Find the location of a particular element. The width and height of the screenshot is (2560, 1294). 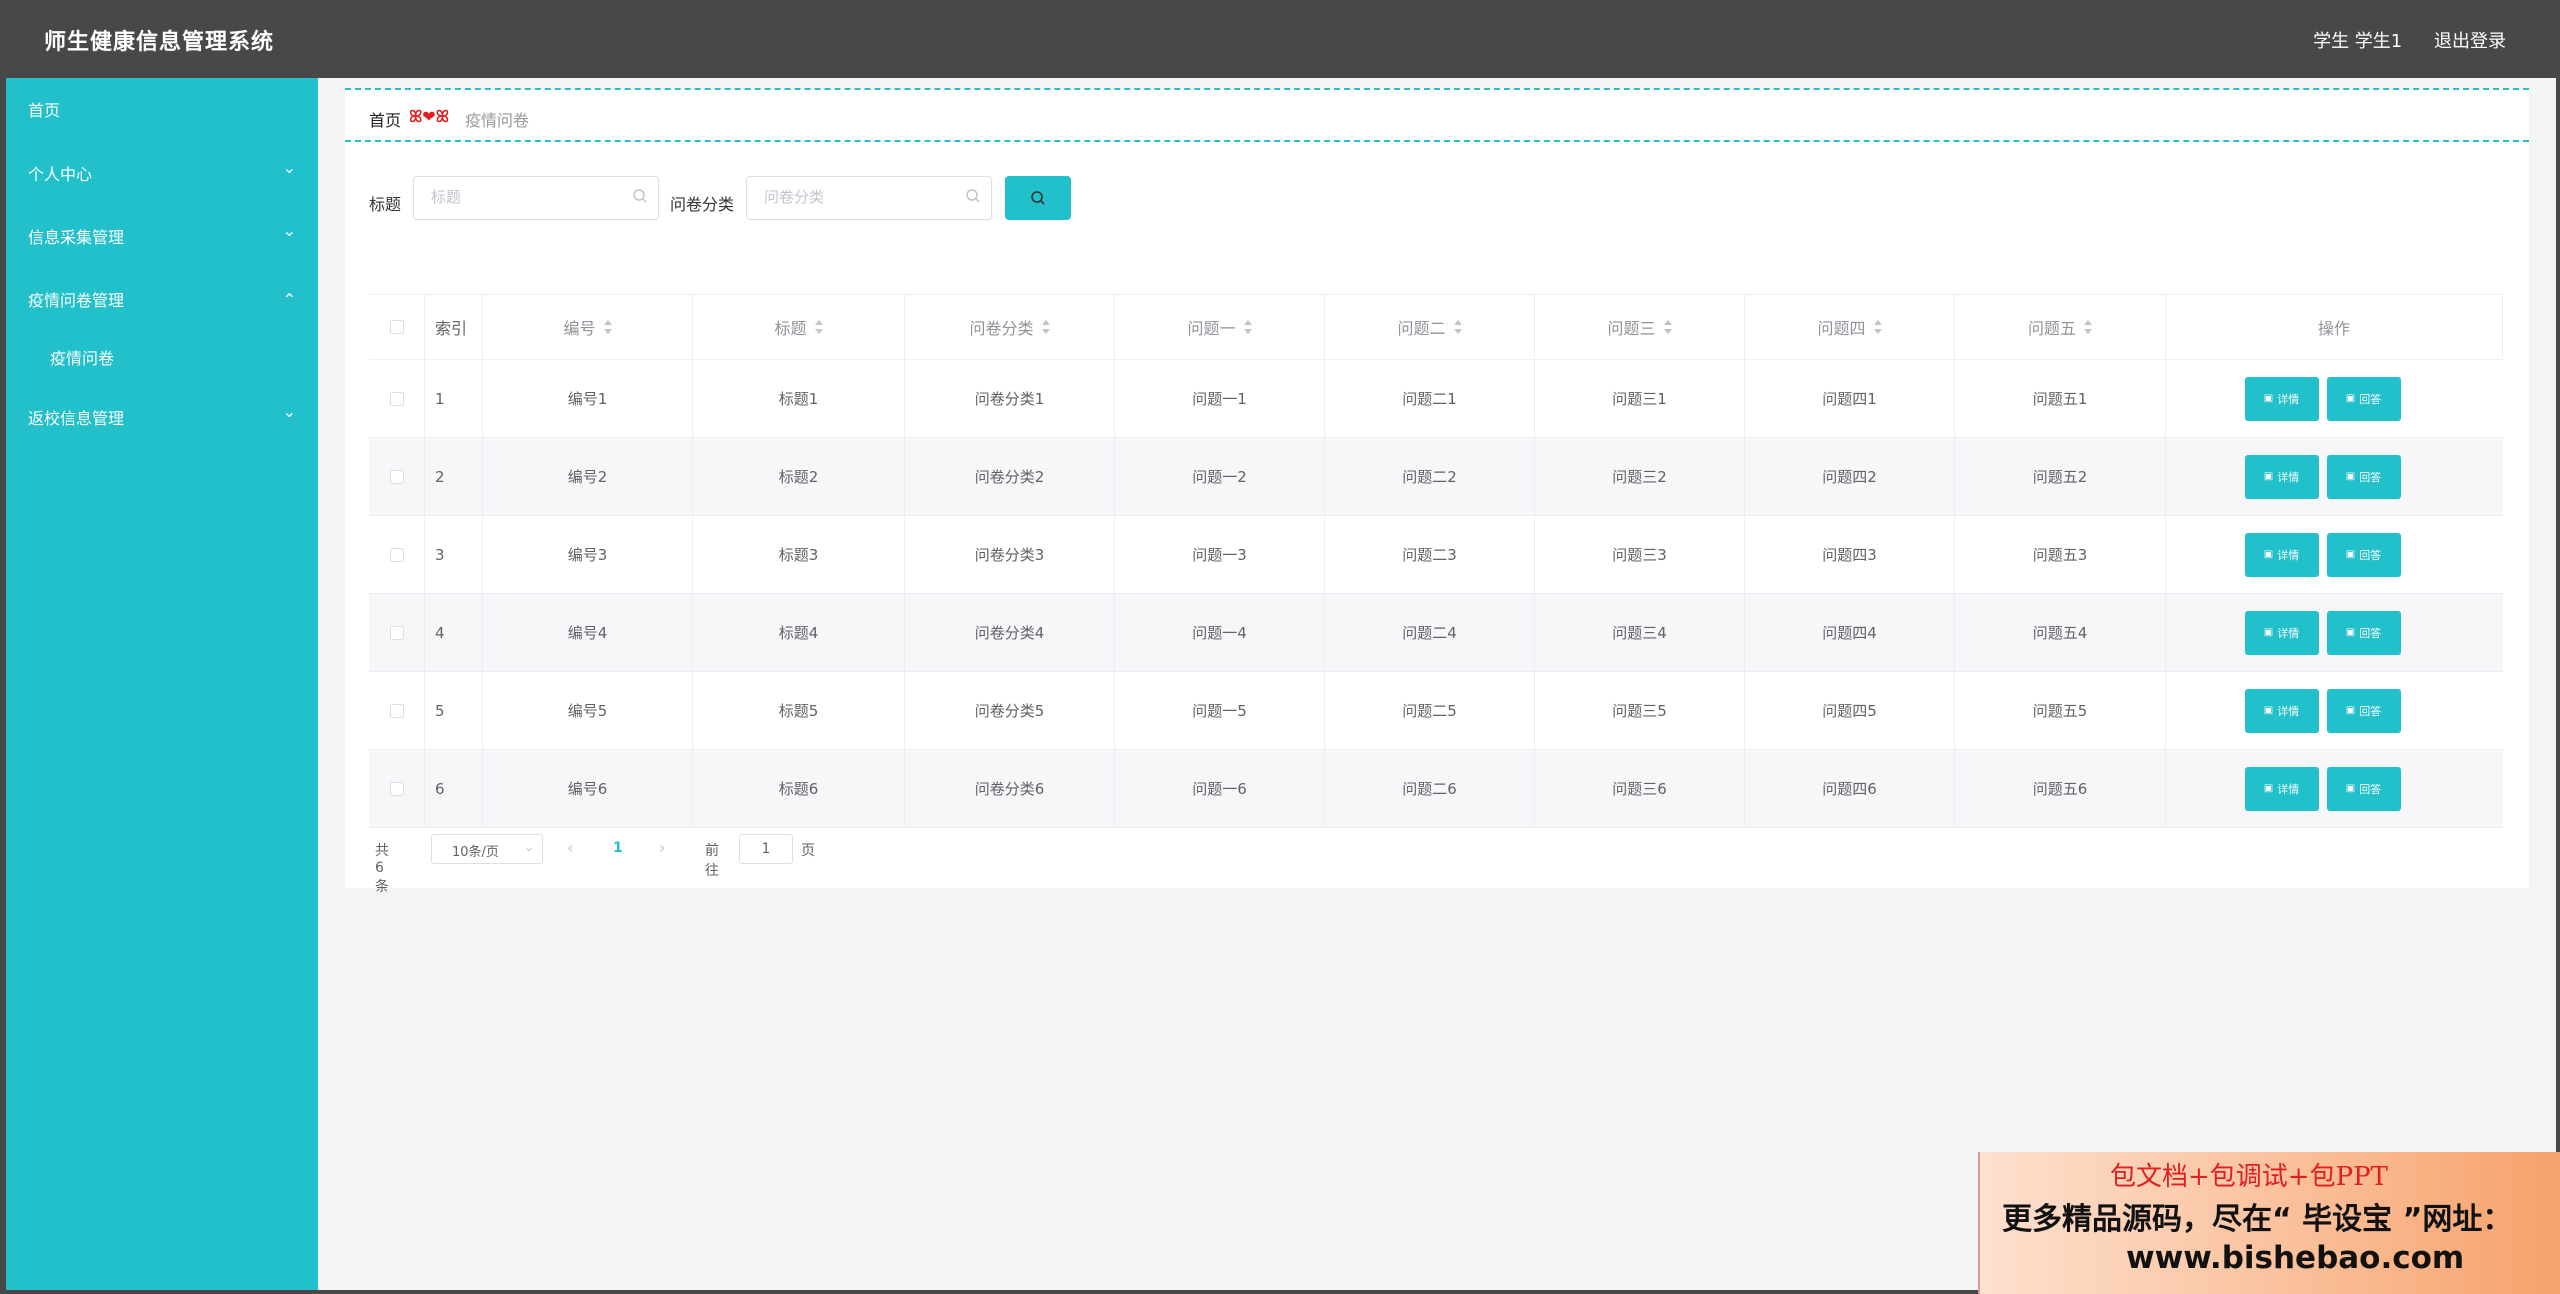

category-search-input is located at coordinates (859, 197).